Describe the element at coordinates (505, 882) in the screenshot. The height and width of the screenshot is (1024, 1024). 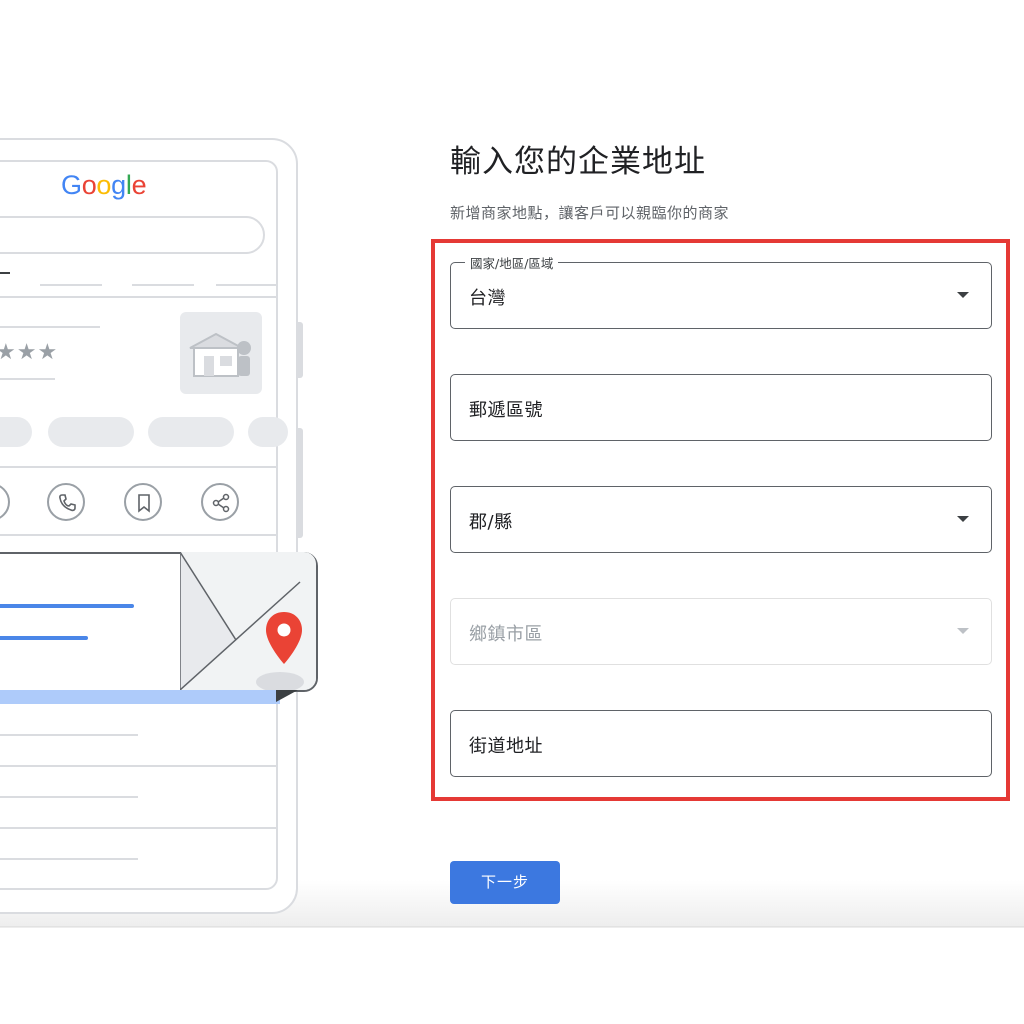
I see `next-button: 下一步` at that location.